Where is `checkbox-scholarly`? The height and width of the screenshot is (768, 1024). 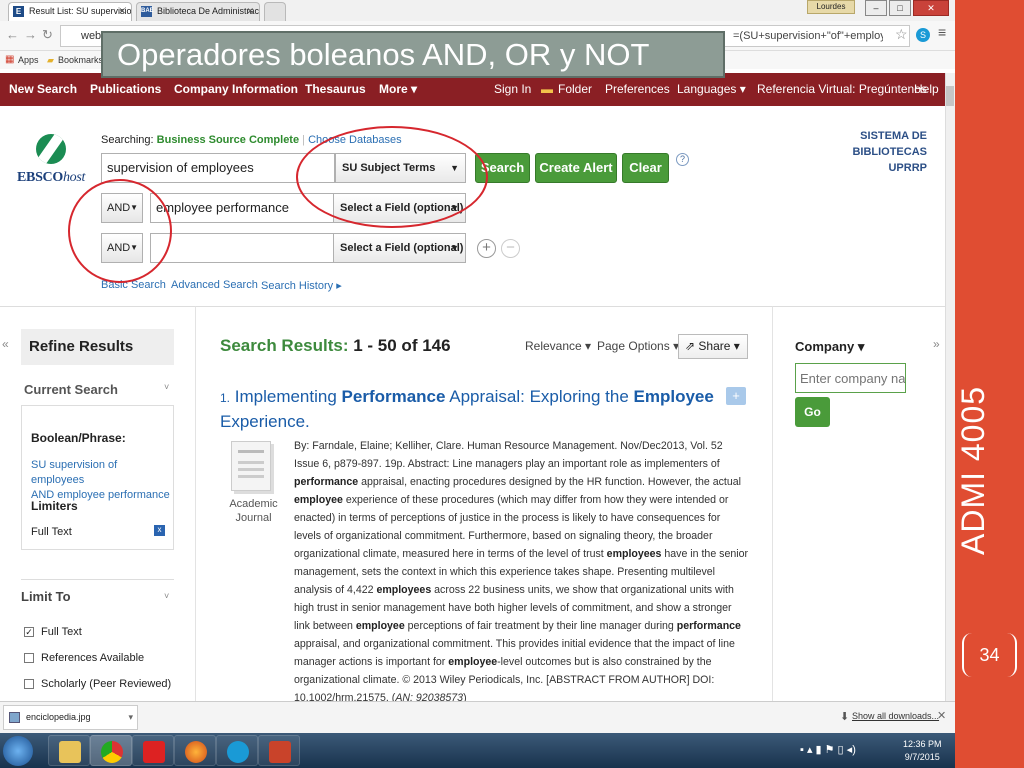
checkbox-scholarly is located at coordinates (29, 684).